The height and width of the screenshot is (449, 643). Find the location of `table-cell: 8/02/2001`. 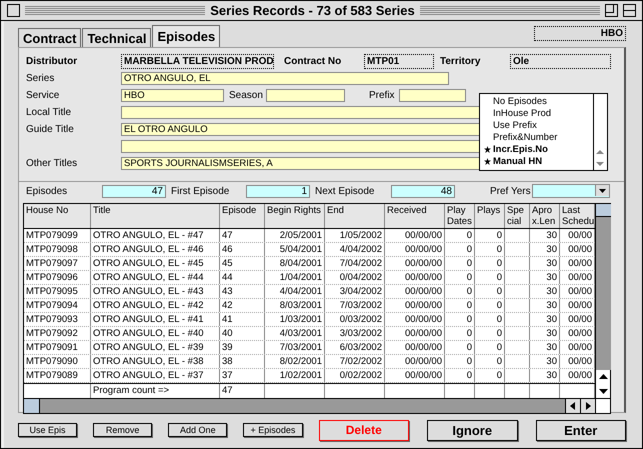

table-cell: 8/02/2001 is located at coordinates (295, 361).